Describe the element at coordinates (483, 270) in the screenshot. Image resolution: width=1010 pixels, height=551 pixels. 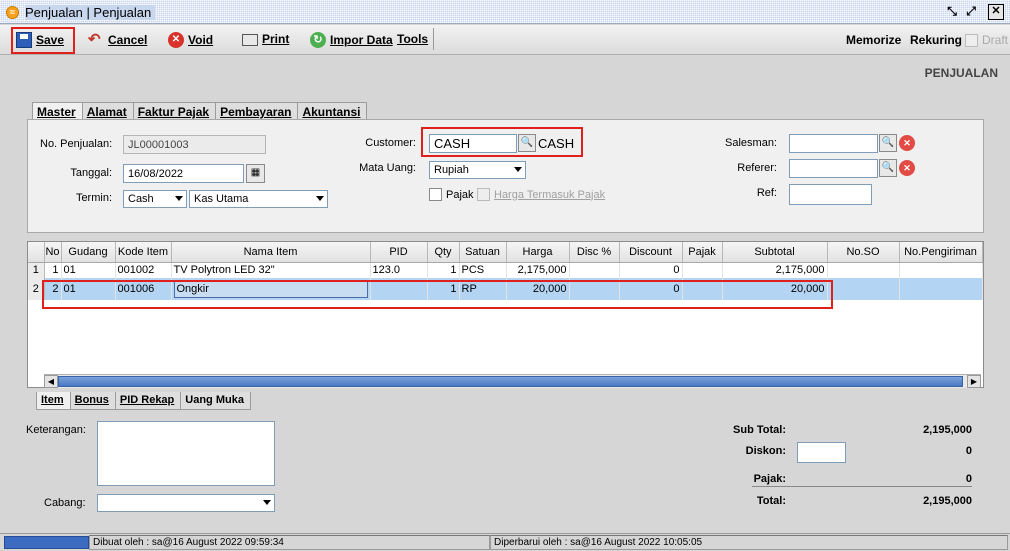
I see `cell-satuan: PCS` at that location.